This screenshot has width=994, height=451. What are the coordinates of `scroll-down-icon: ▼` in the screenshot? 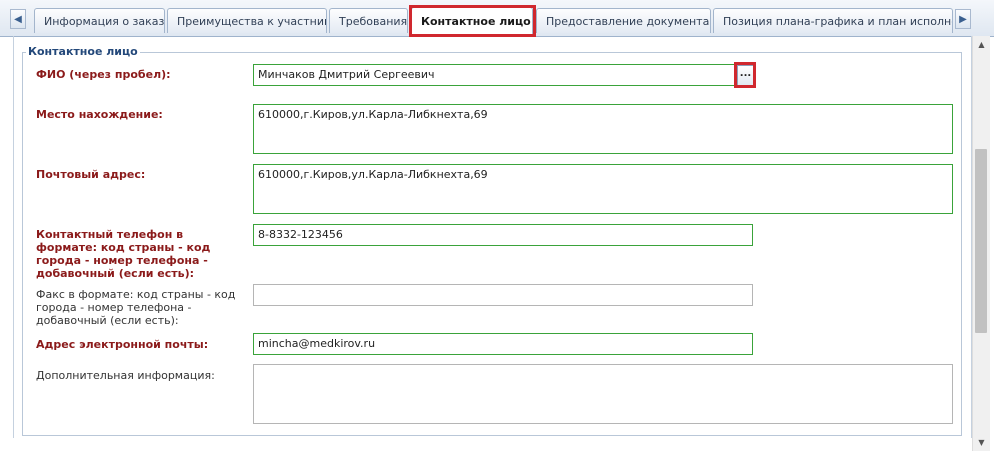 It's located at (981, 442).